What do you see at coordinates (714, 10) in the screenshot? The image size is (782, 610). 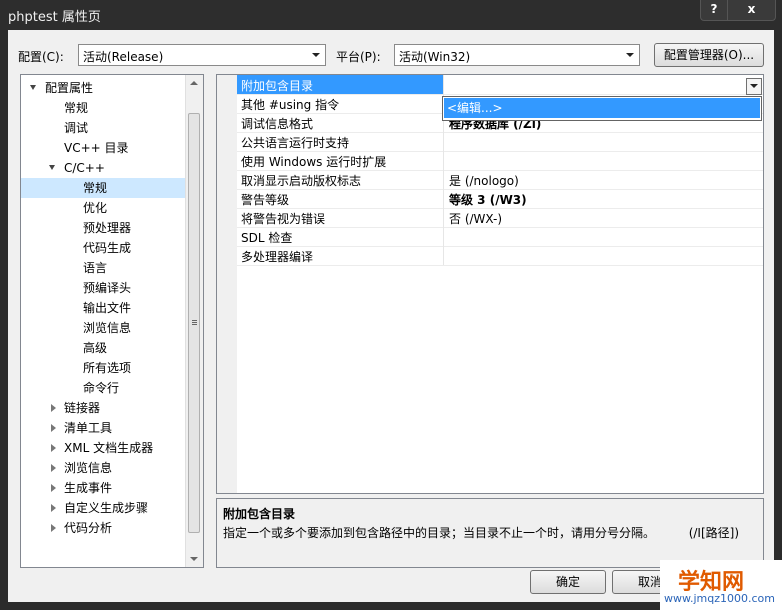 I see `help-button: ?` at bounding box center [714, 10].